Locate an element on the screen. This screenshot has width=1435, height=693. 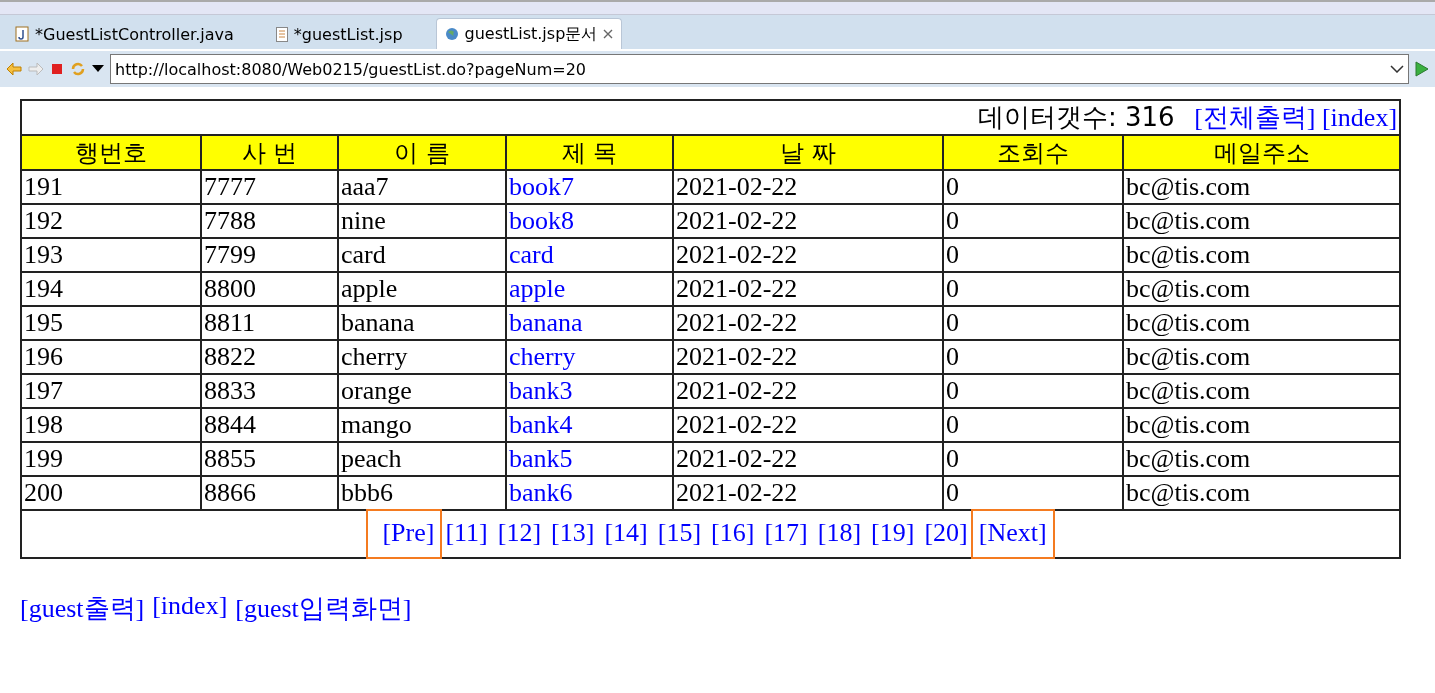
dropdown-icon is located at coordinates (98, 69).